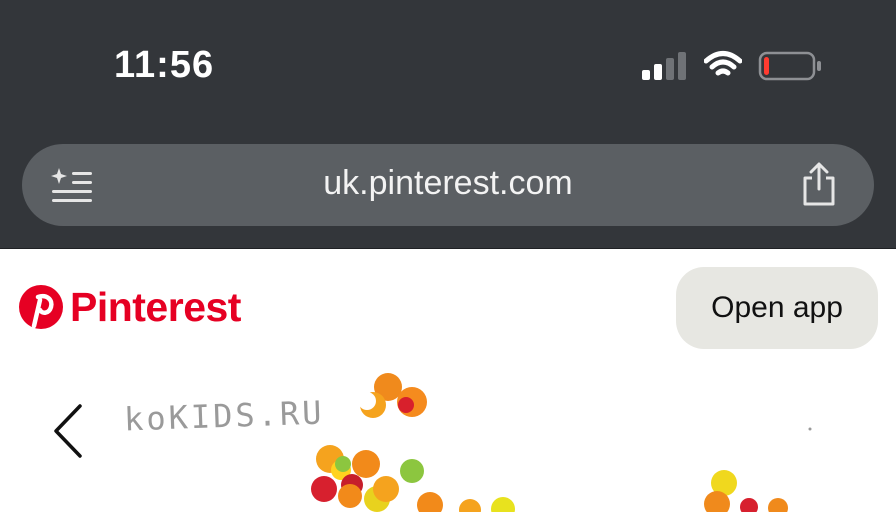 Image resolution: width=896 pixels, height=512 pixels. What do you see at coordinates (164, 65) in the screenshot?
I see `status-time: 11:56` at bounding box center [164, 65].